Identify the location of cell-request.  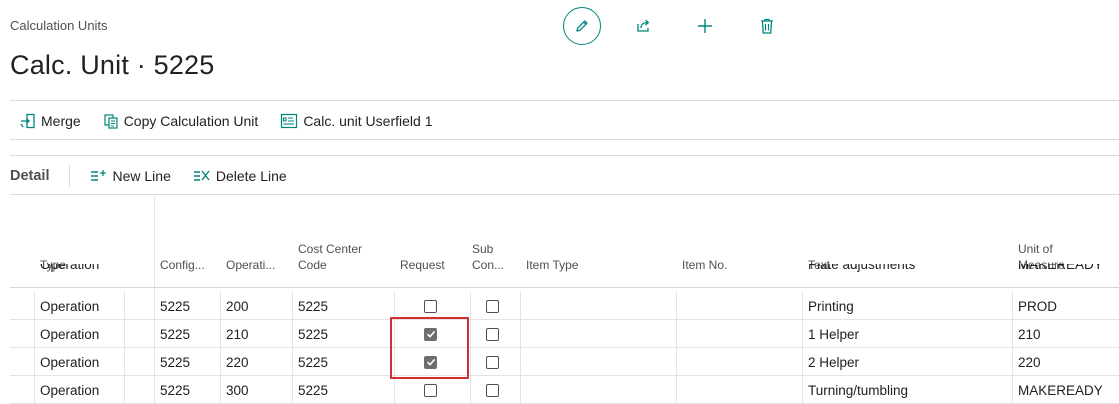
(430, 390).